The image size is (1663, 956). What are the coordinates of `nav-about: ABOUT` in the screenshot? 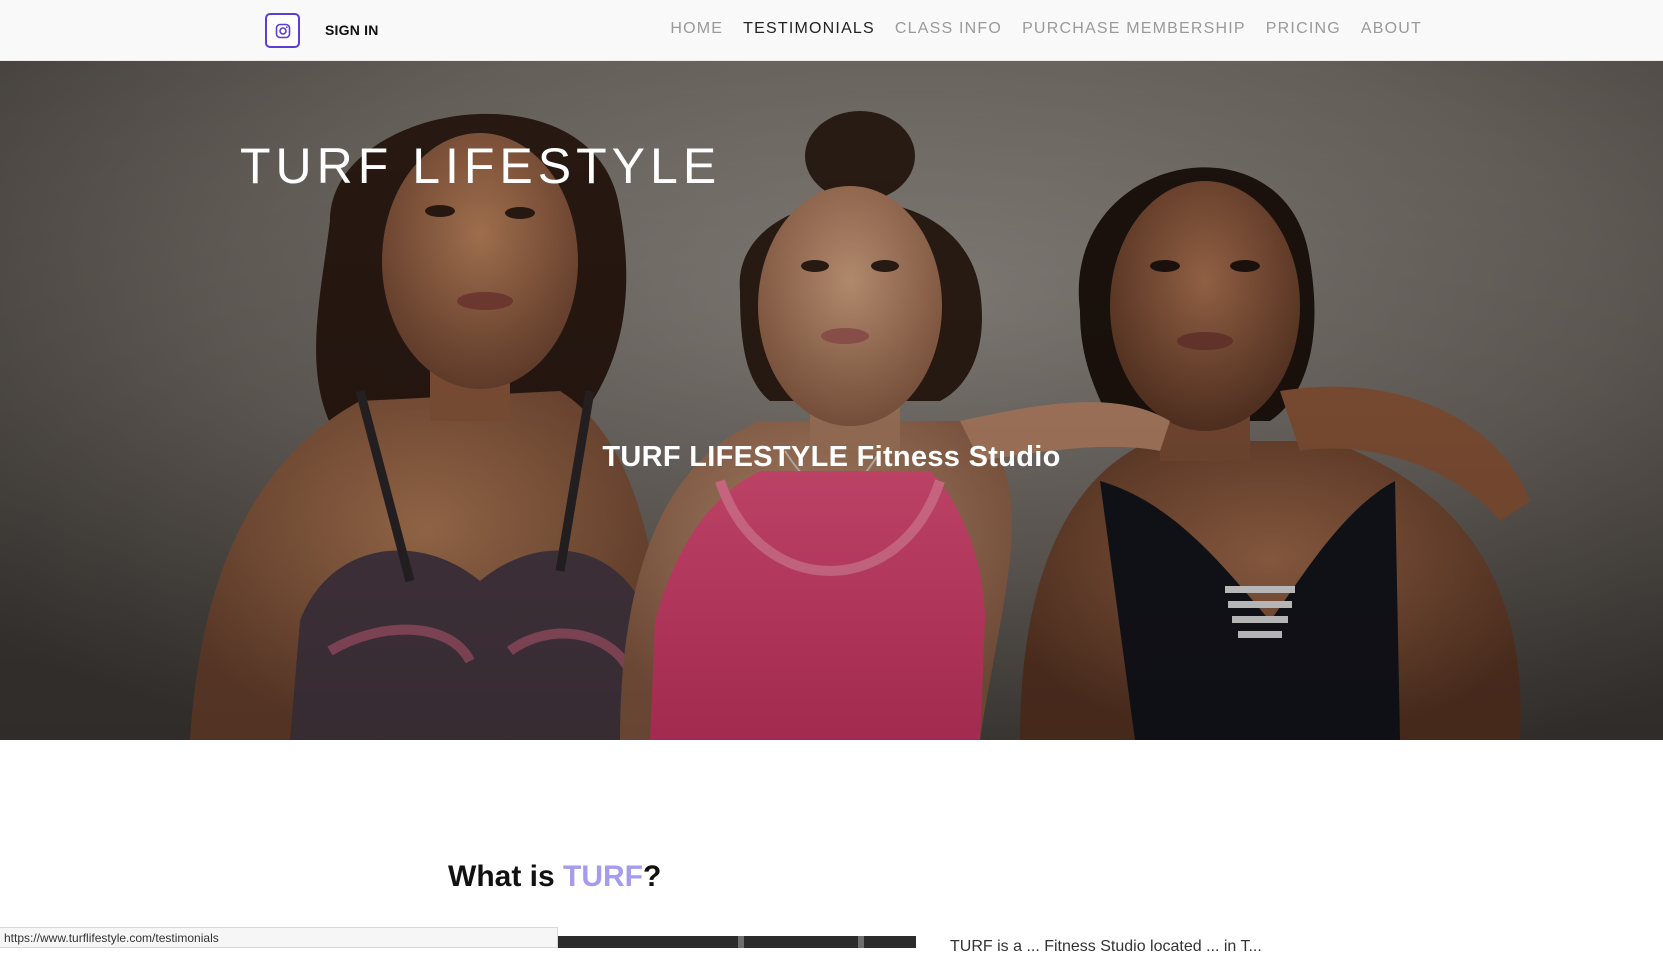 It's located at (1391, 29).